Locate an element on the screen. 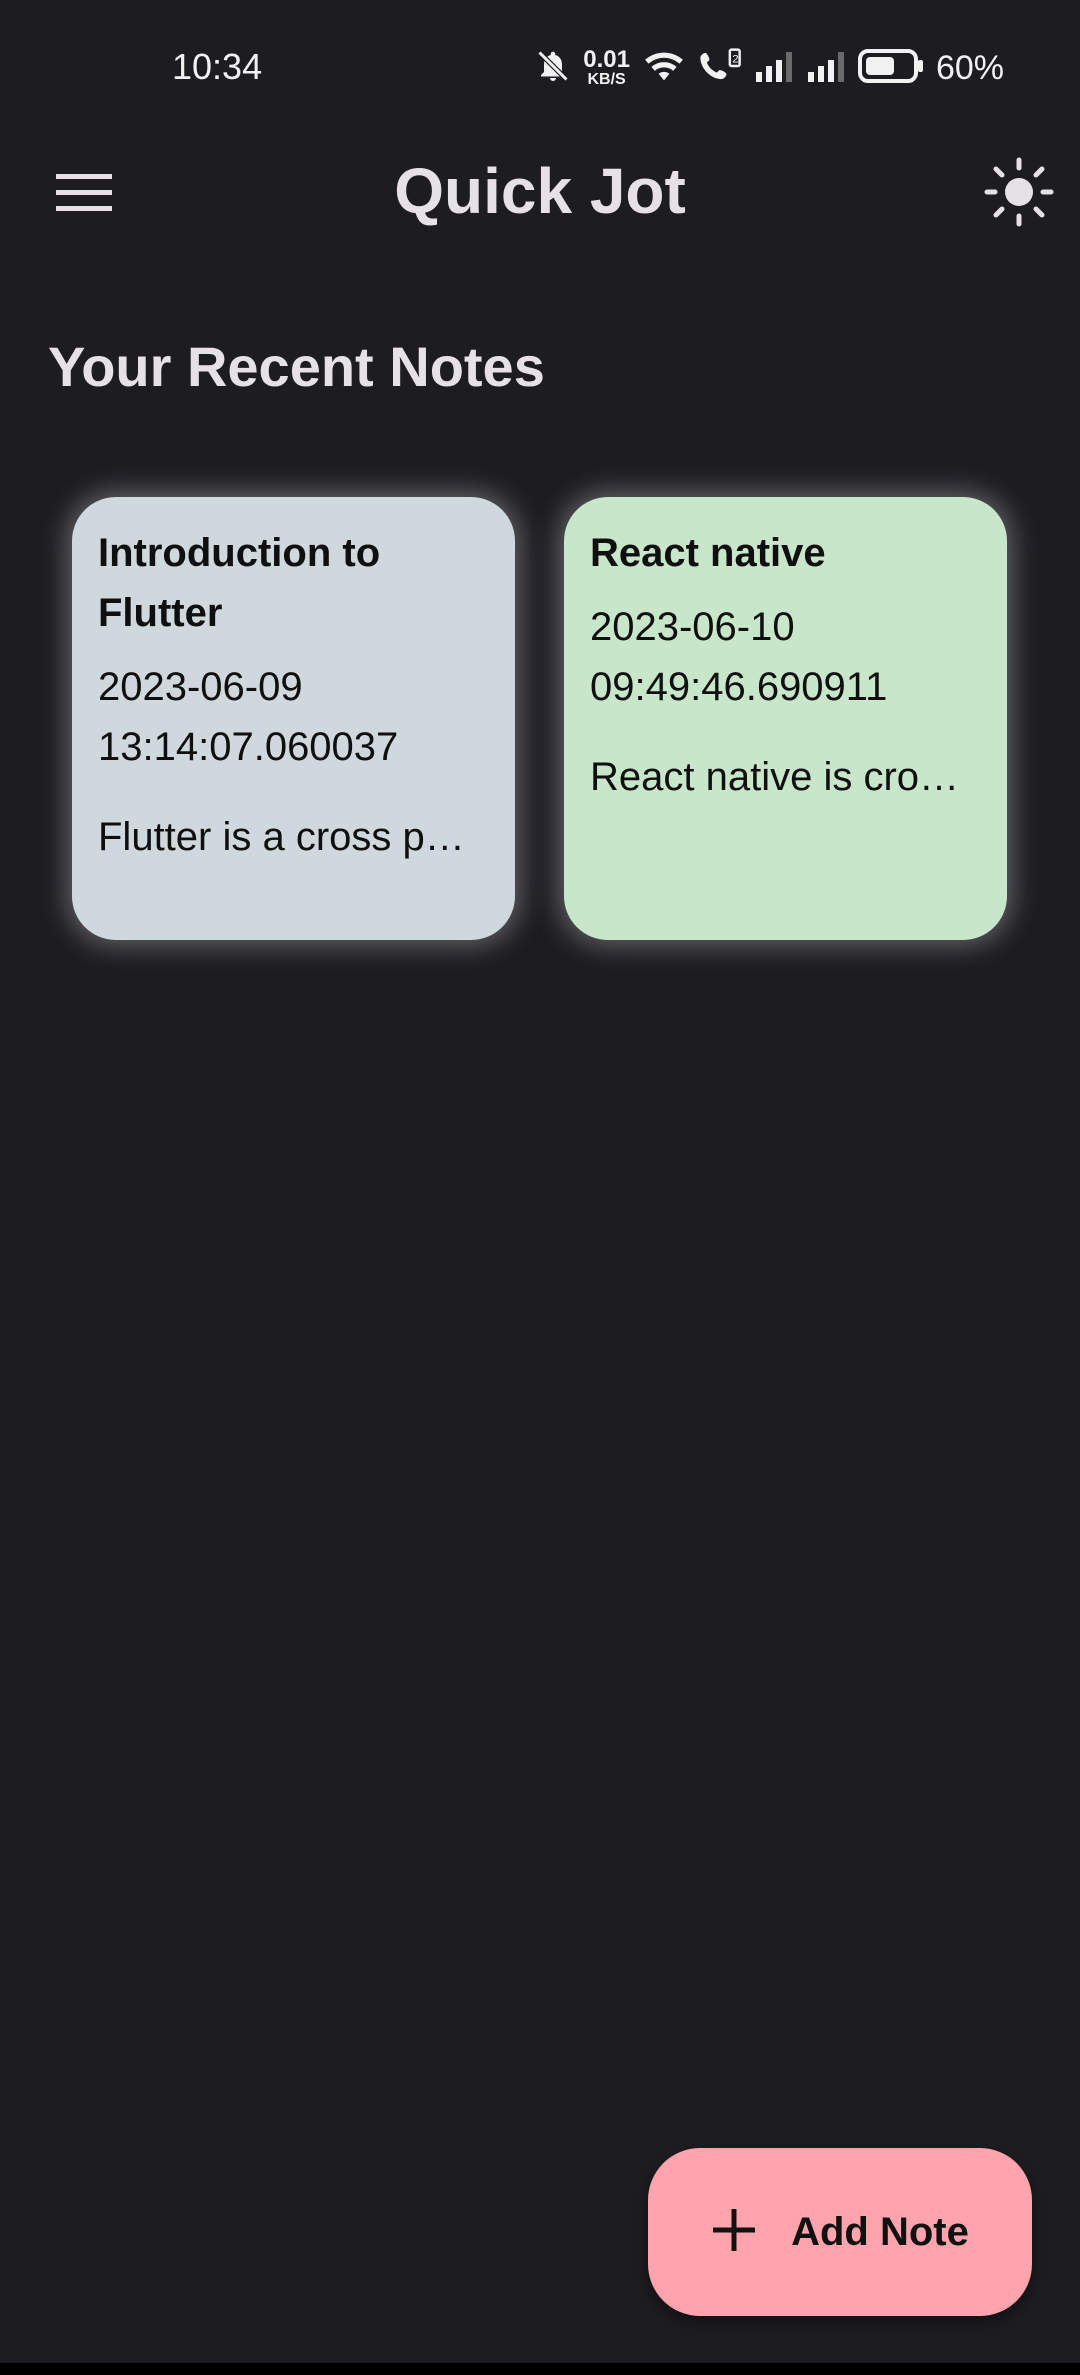 Image resolution: width=1080 pixels, height=2375 pixels. wifi-call-icon: 2 is located at coordinates (720, 68).